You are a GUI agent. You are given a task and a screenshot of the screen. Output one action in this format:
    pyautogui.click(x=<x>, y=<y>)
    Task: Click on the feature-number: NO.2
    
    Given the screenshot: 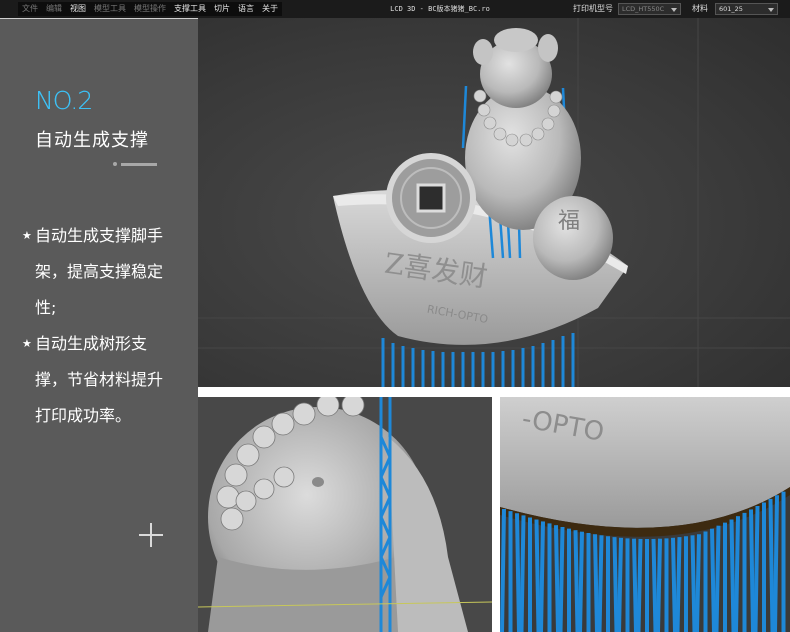 What is the action you would take?
    pyautogui.click(x=64, y=100)
    